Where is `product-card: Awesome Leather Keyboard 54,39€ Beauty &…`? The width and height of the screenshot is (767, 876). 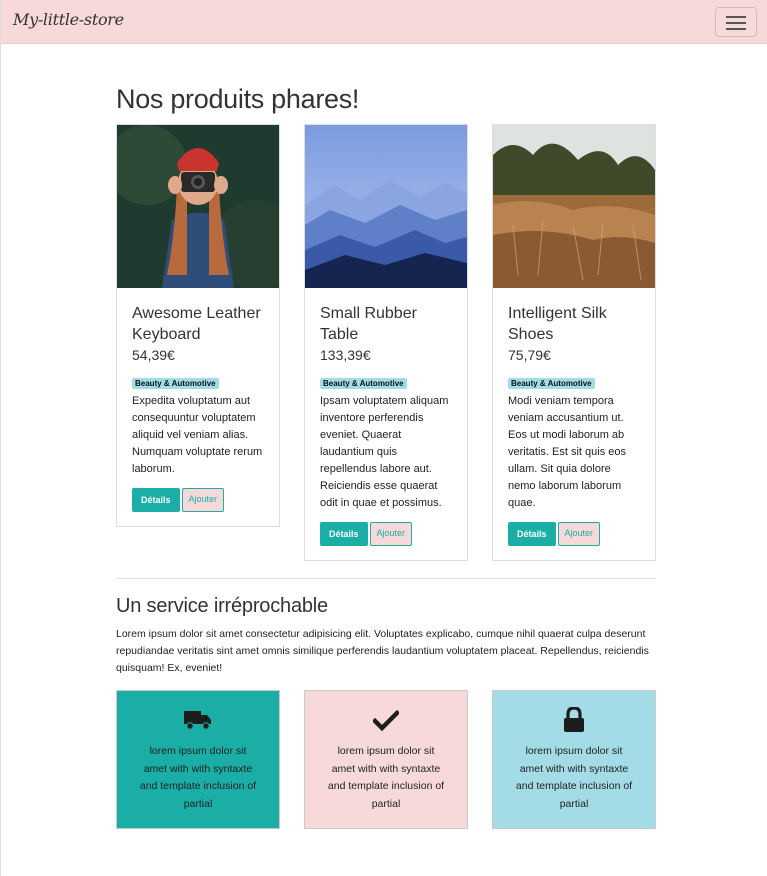 product-card: Awesome Leather Keyboard 54,39€ Beauty &… is located at coordinates (198, 325).